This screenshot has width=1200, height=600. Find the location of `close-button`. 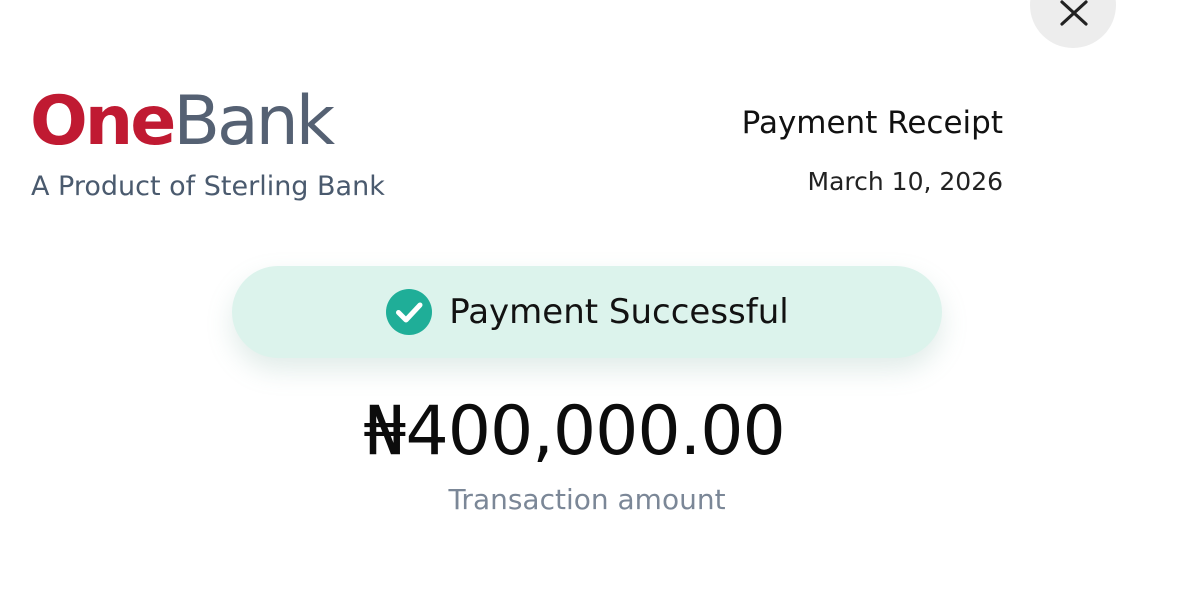

close-button is located at coordinates (1073, 24).